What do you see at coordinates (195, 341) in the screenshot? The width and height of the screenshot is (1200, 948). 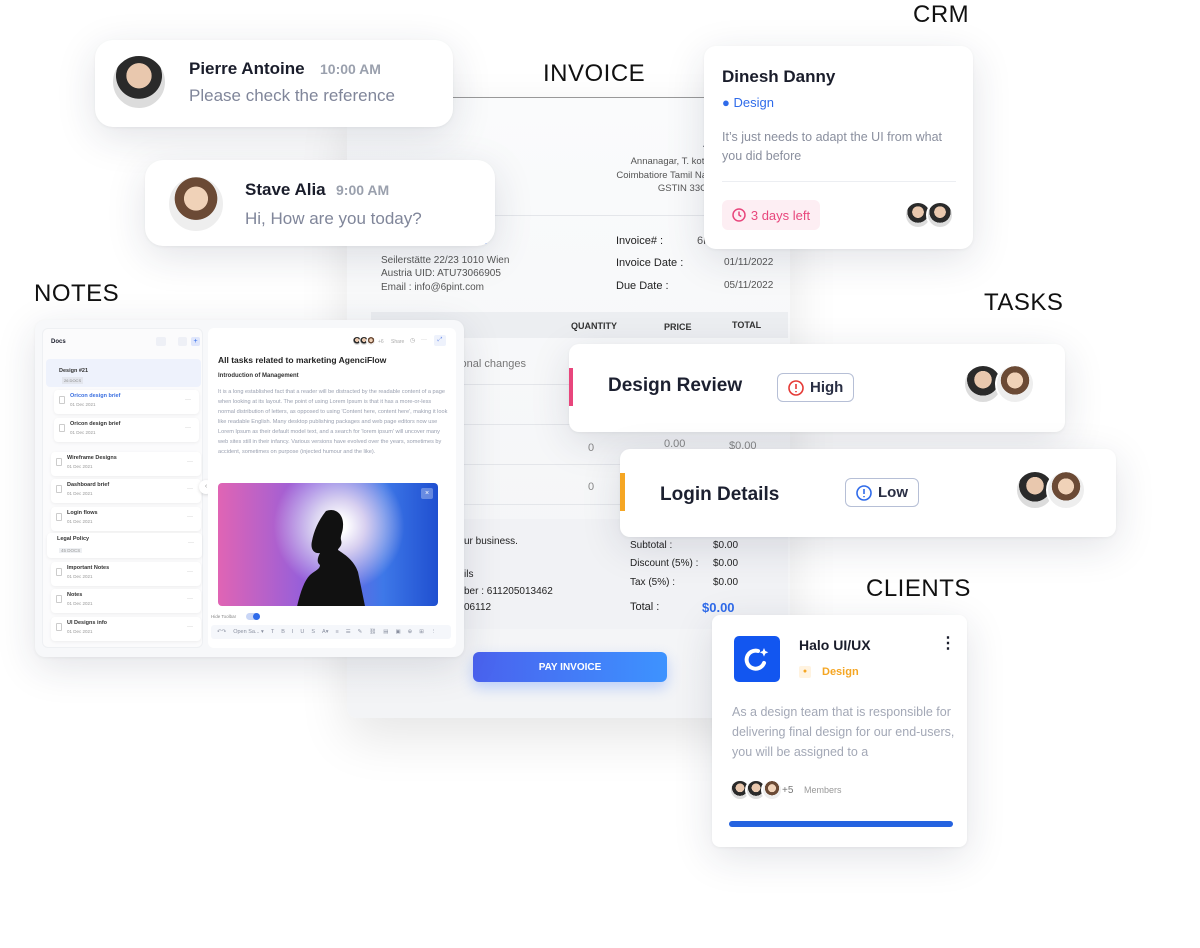 I see `add-doc-button: +` at bounding box center [195, 341].